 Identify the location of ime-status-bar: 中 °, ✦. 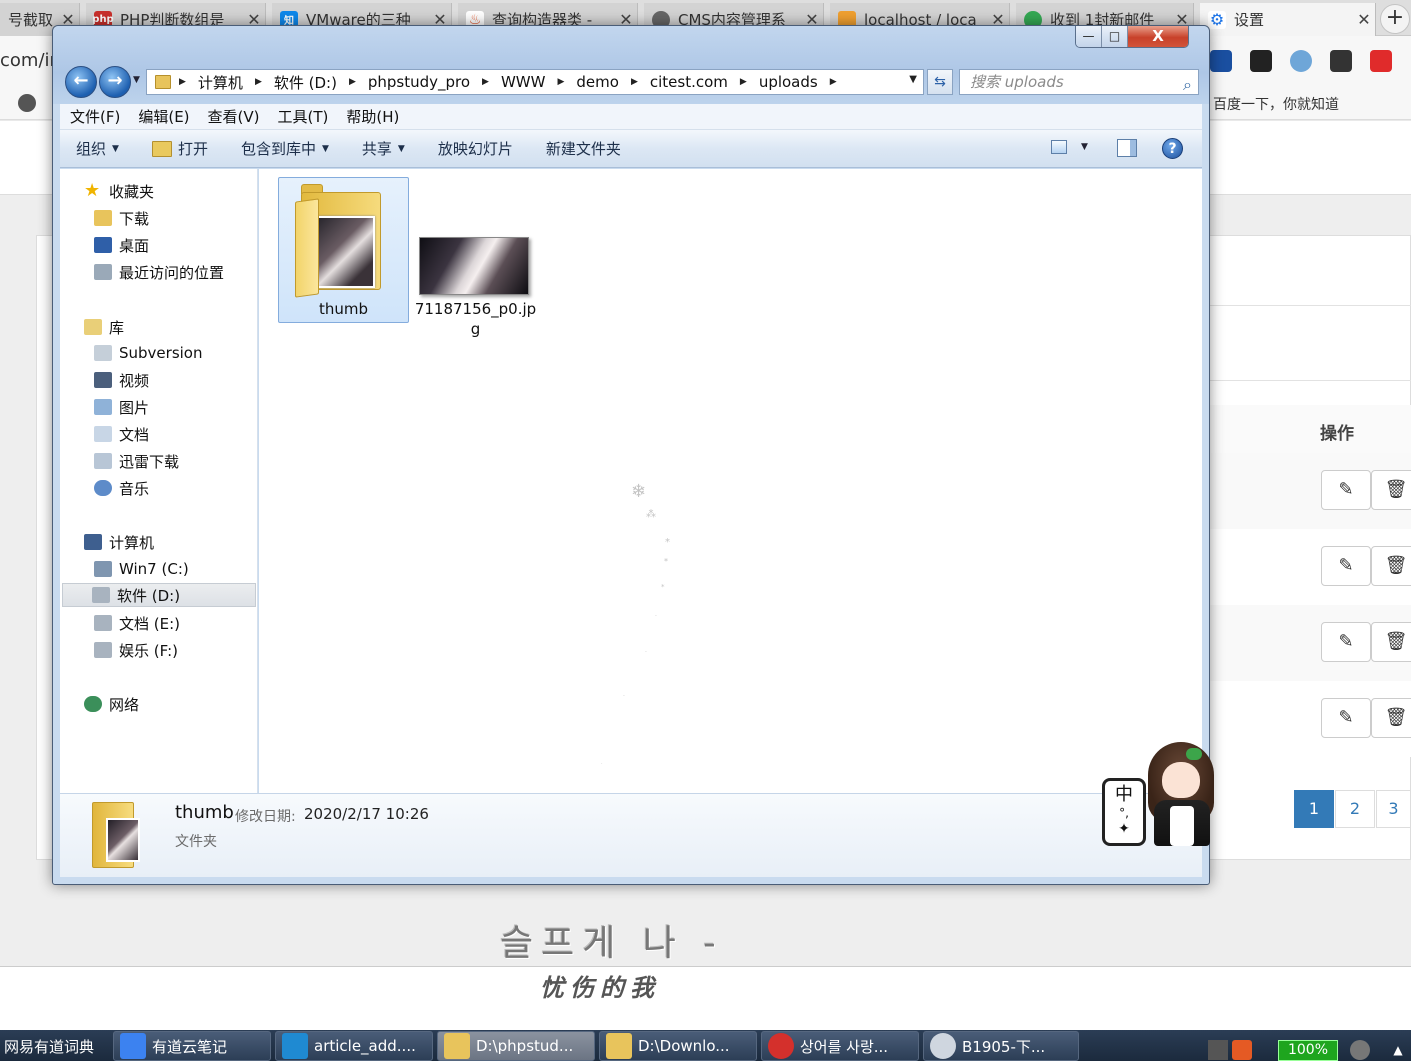
(1124, 812).